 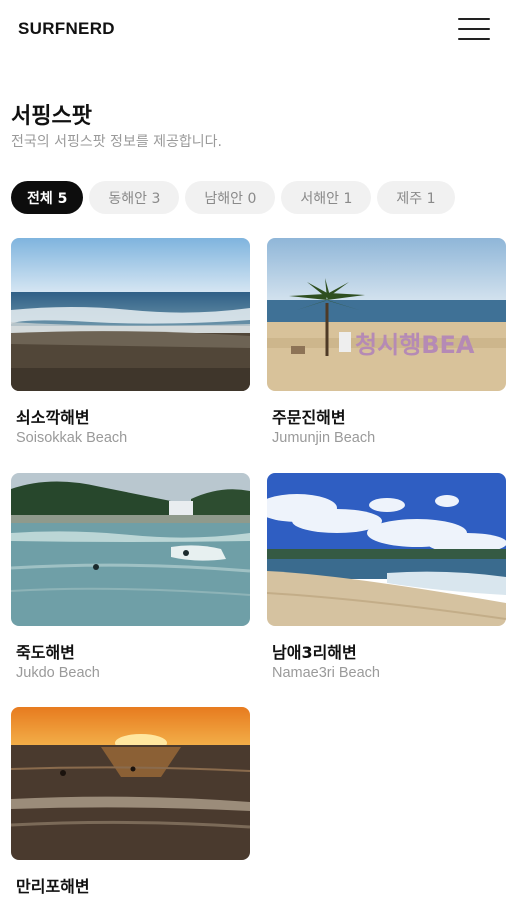 What do you see at coordinates (326, 673) in the screenshot?
I see `spot-name-en: Namae3ri Beach` at bounding box center [326, 673].